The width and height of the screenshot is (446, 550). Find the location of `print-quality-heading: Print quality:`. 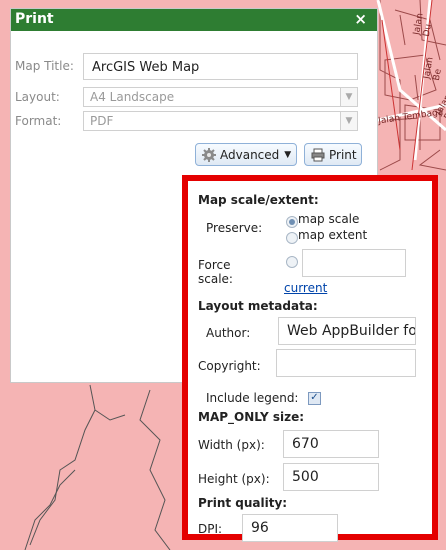

print-quality-heading: Print quality: is located at coordinates (243, 503).